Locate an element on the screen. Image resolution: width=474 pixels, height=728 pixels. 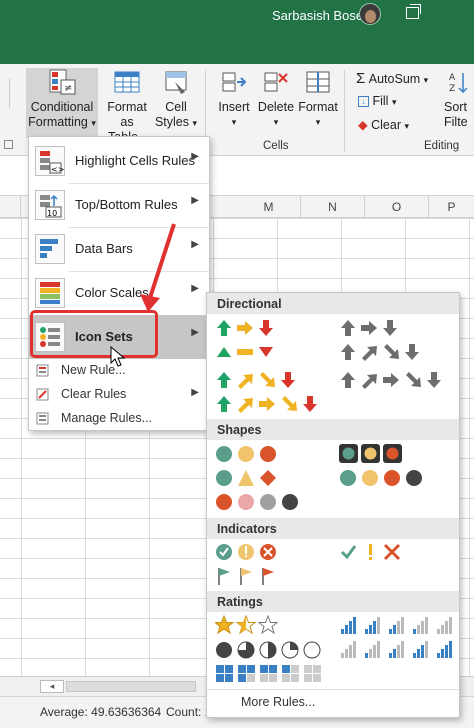
eraser-icon: ◆ is located at coordinates (363, 125).